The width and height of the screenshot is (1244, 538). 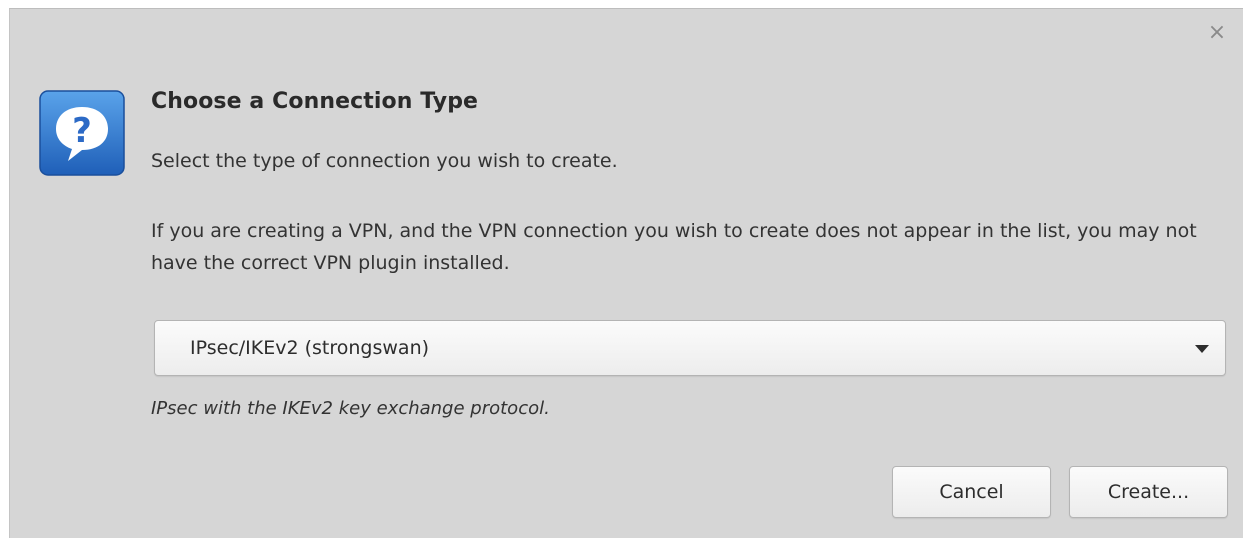 I want to click on question-bubble-icon: ?, so click(x=82, y=133).